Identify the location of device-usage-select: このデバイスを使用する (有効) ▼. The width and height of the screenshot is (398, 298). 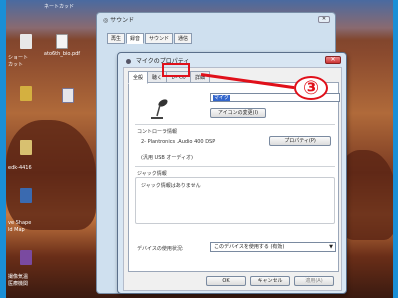
(273, 247).